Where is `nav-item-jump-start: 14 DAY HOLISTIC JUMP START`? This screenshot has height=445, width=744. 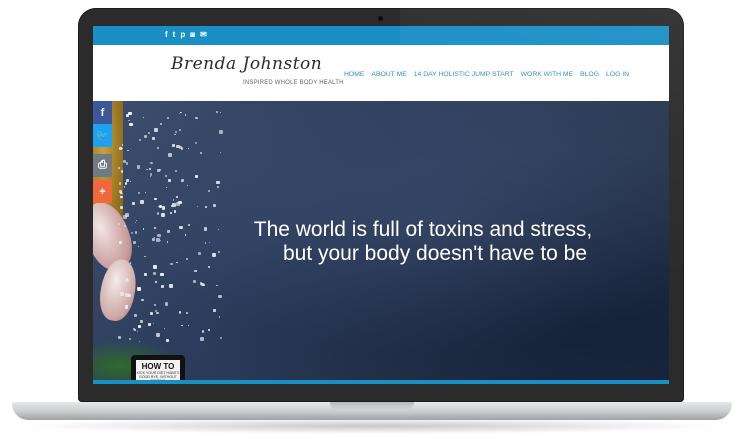
nav-item-jump-start: 14 DAY HOLISTIC JUMP START is located at coordinates (464, 74).